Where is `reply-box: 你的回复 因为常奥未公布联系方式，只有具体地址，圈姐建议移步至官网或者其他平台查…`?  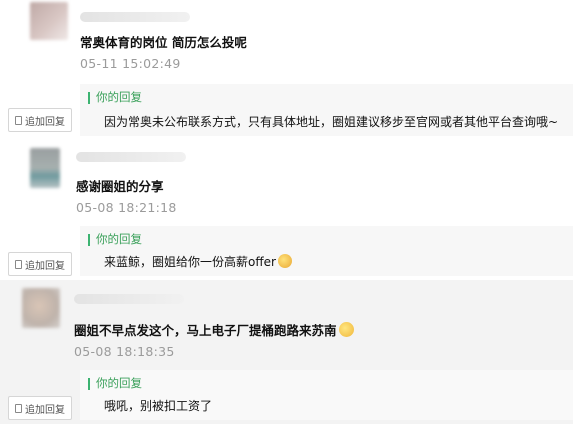
reply-box: 你的回复 因为常奥未公布联系方式，只有具体地址，圈姐建议移步至官网或者其他平台查… is located at coordinates (326, 110).